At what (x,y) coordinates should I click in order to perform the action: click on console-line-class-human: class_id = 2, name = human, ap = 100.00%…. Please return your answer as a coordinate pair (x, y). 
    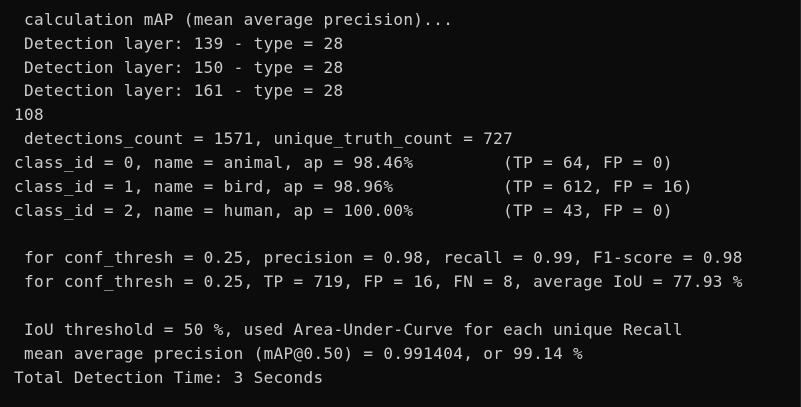
    Looking at the image, I should click on (343, 210).